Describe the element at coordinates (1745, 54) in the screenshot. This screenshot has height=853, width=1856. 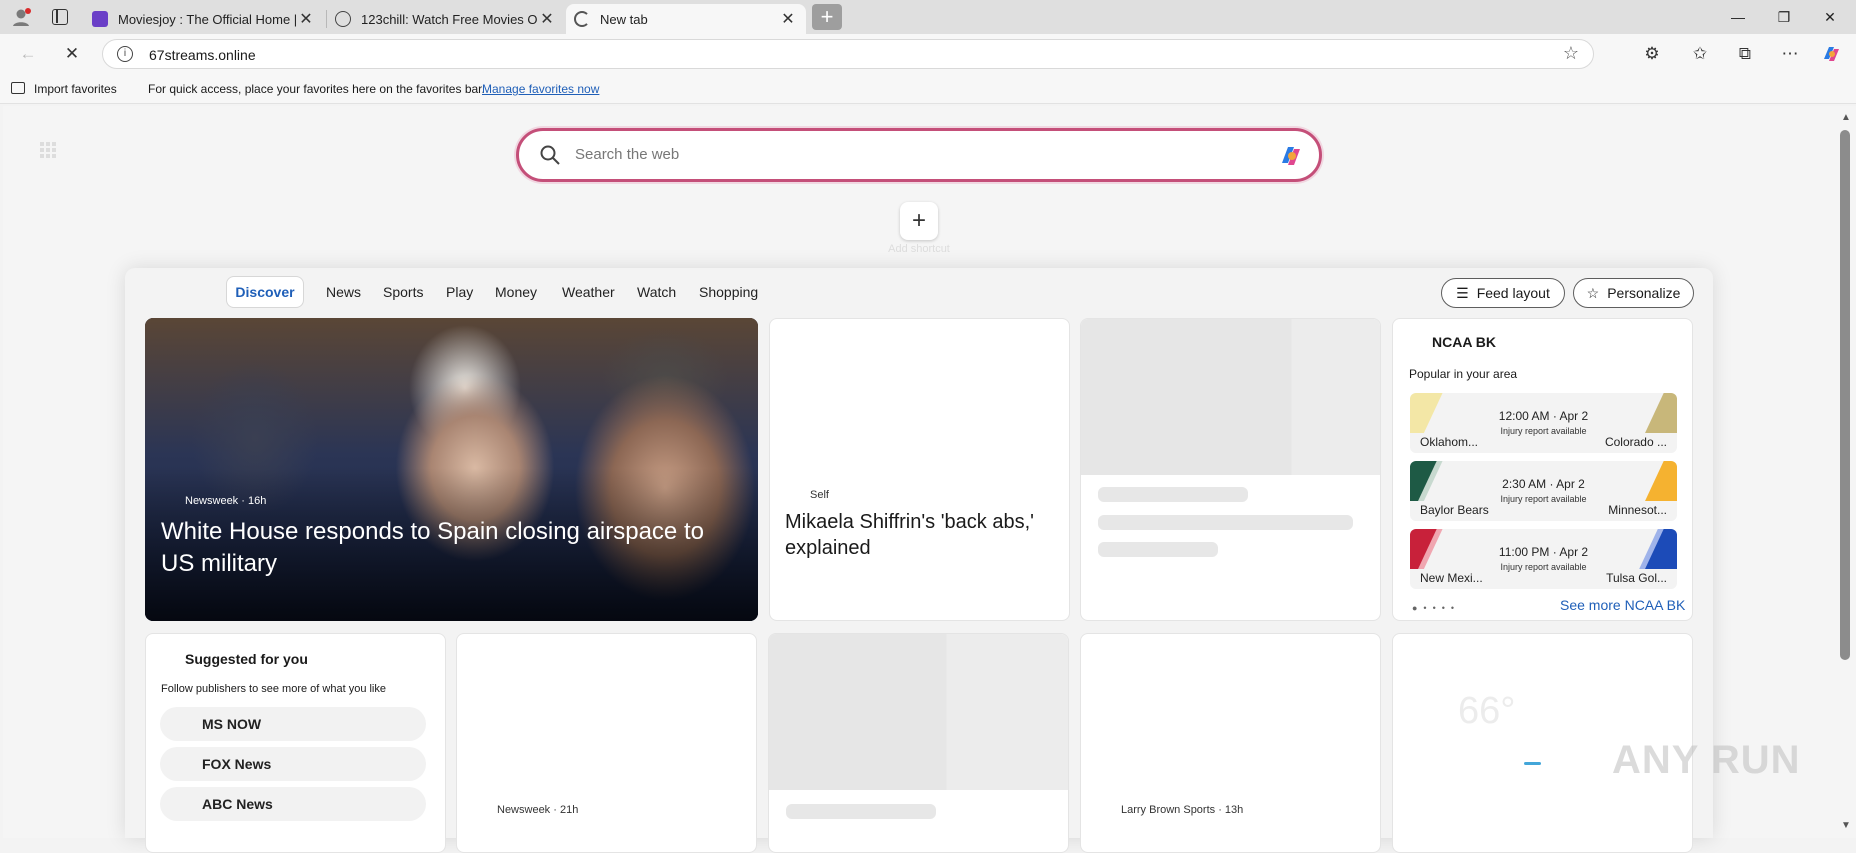
I see `collections-icon: ⧉` at that location.